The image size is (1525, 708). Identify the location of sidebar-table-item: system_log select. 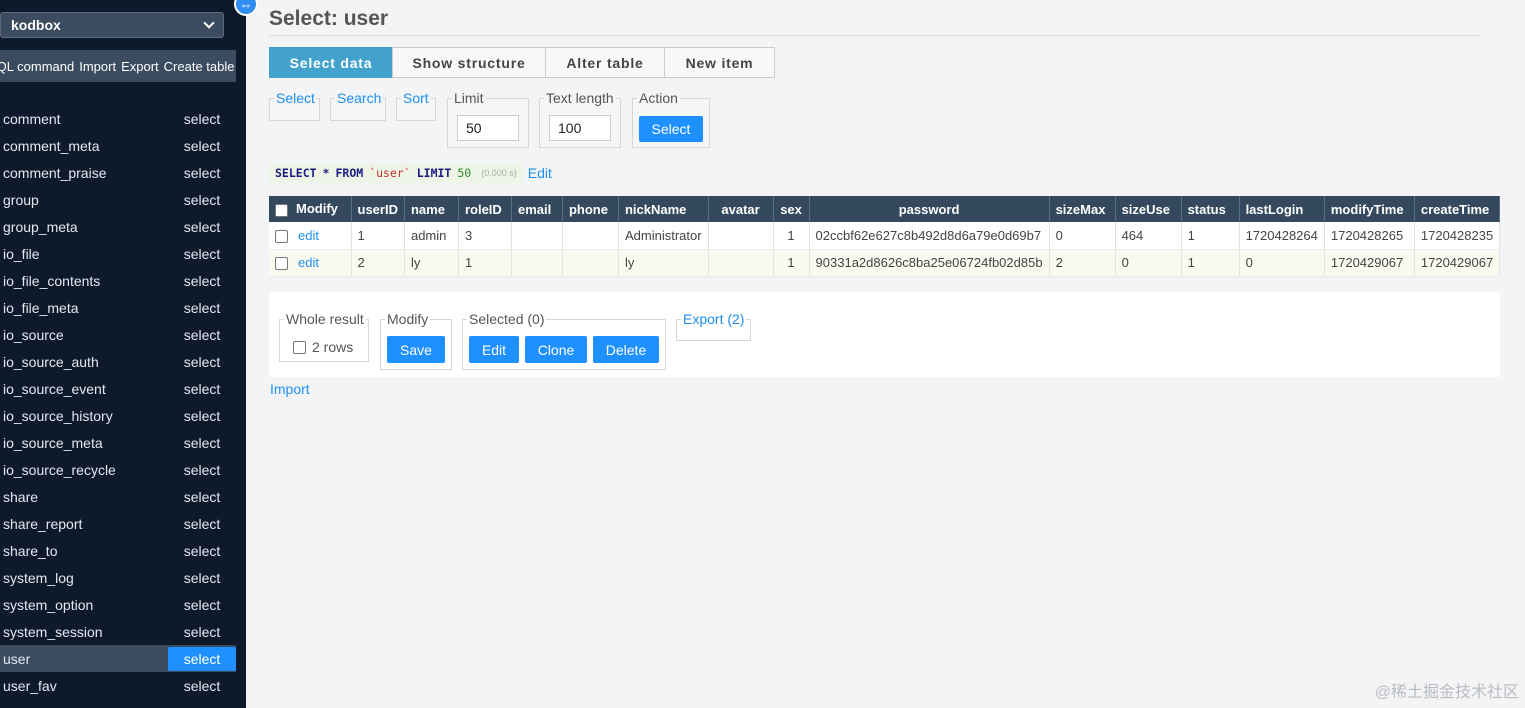
(118, 577).